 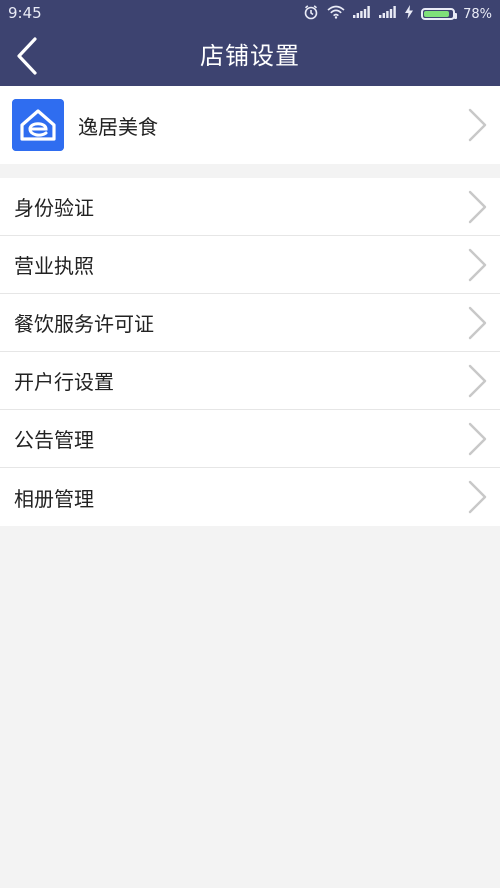 What do you see at coordinates (397, 14) in the screenshot?
I see `status-icons: 78%` at bounding box center [397, 14].